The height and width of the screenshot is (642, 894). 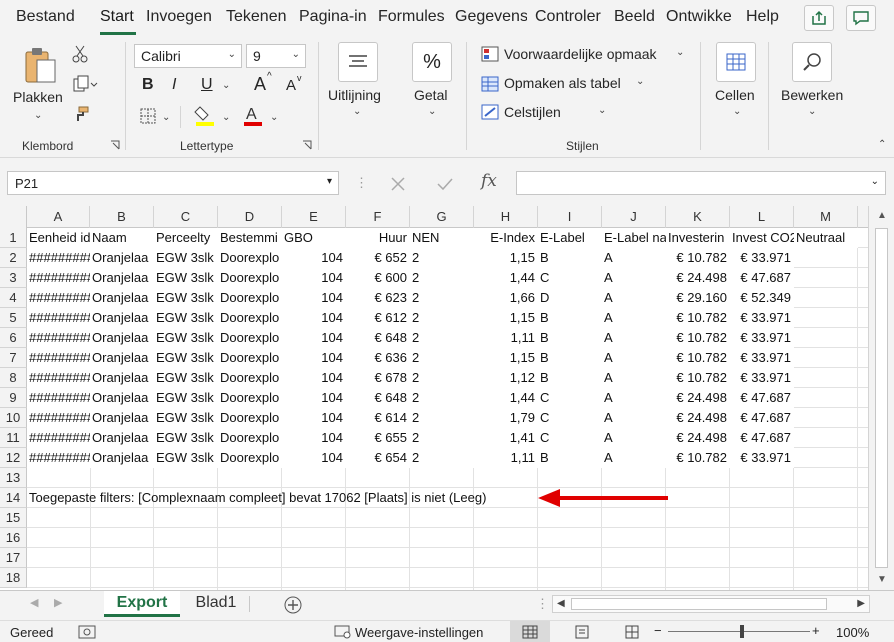 I want to click on add-sheet-icon, so click(x=293, y=605).